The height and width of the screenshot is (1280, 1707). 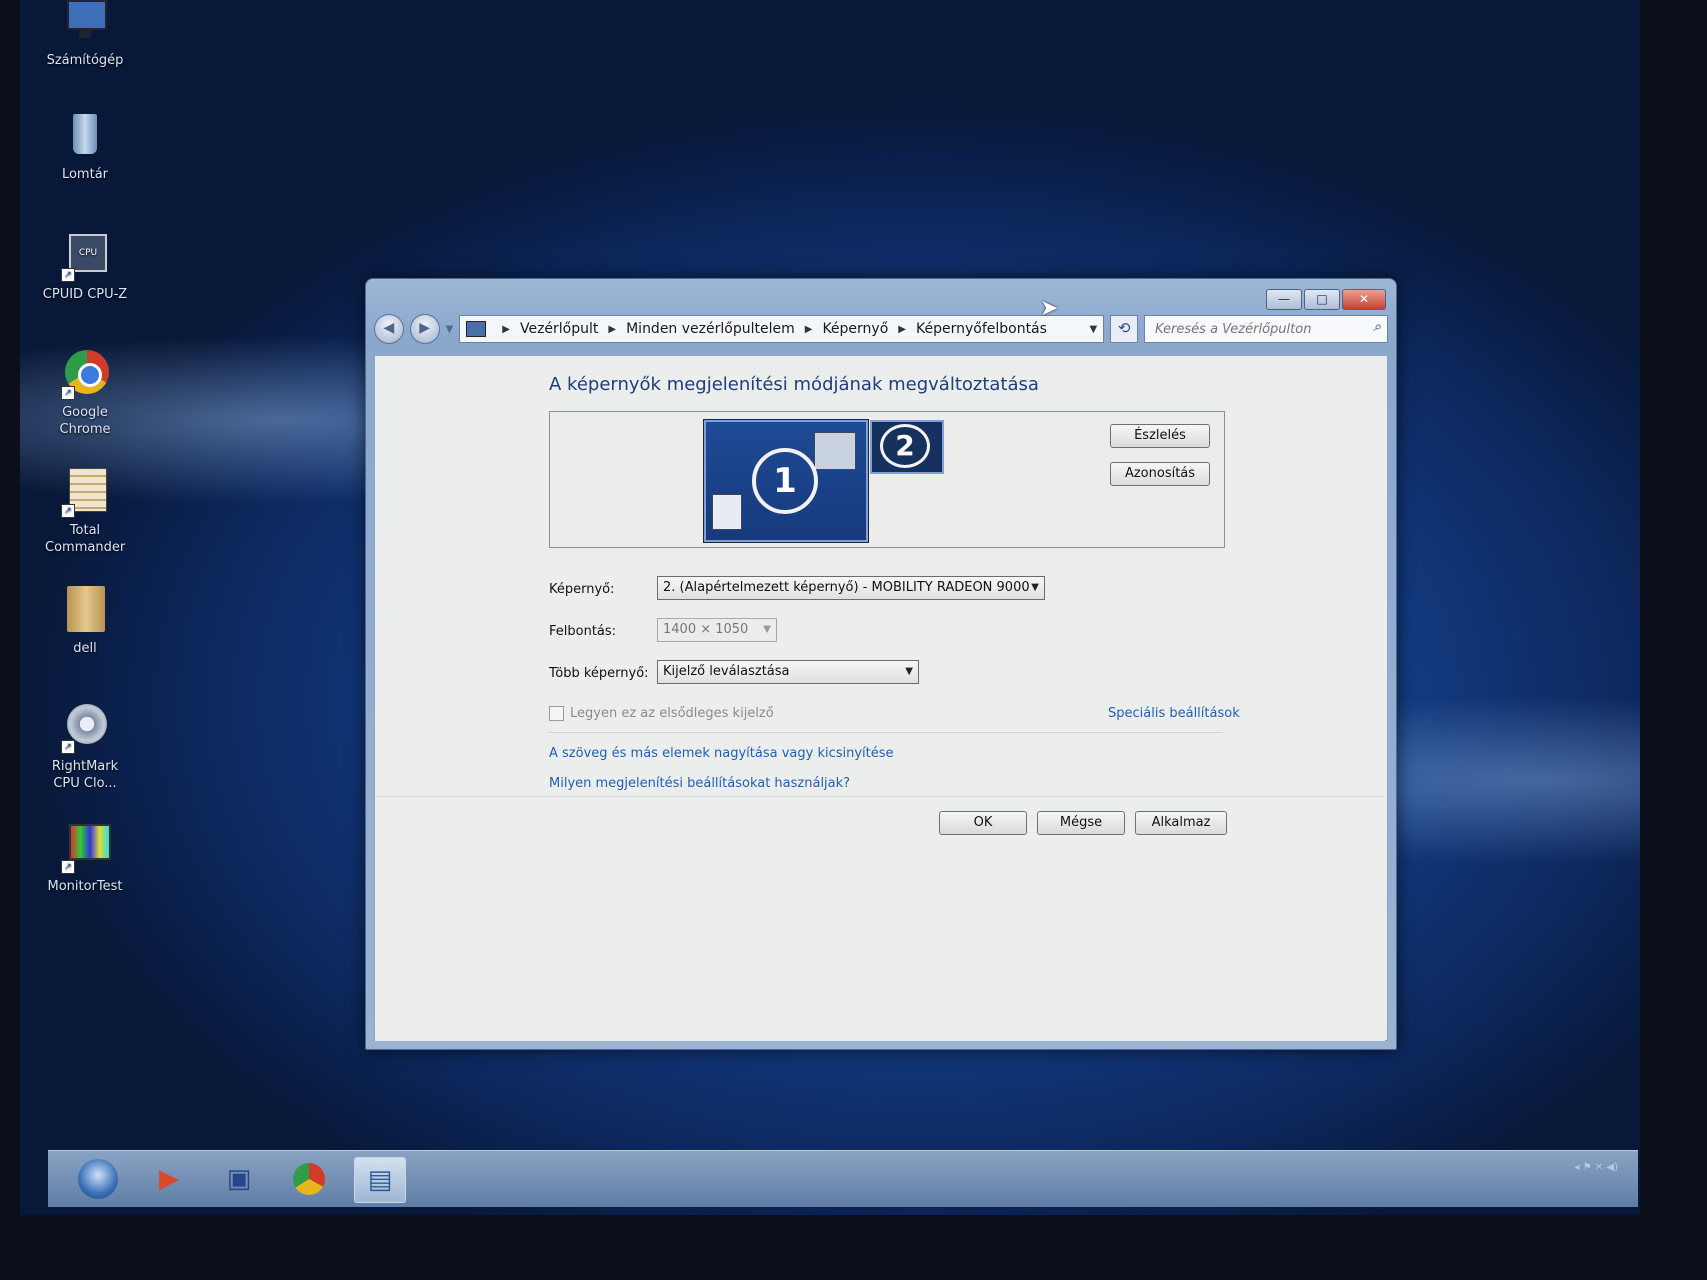 I want to click on desktop-icon-cpuz: CPU ↗ CPUID CPU-Z, so click(x=85, y=266).